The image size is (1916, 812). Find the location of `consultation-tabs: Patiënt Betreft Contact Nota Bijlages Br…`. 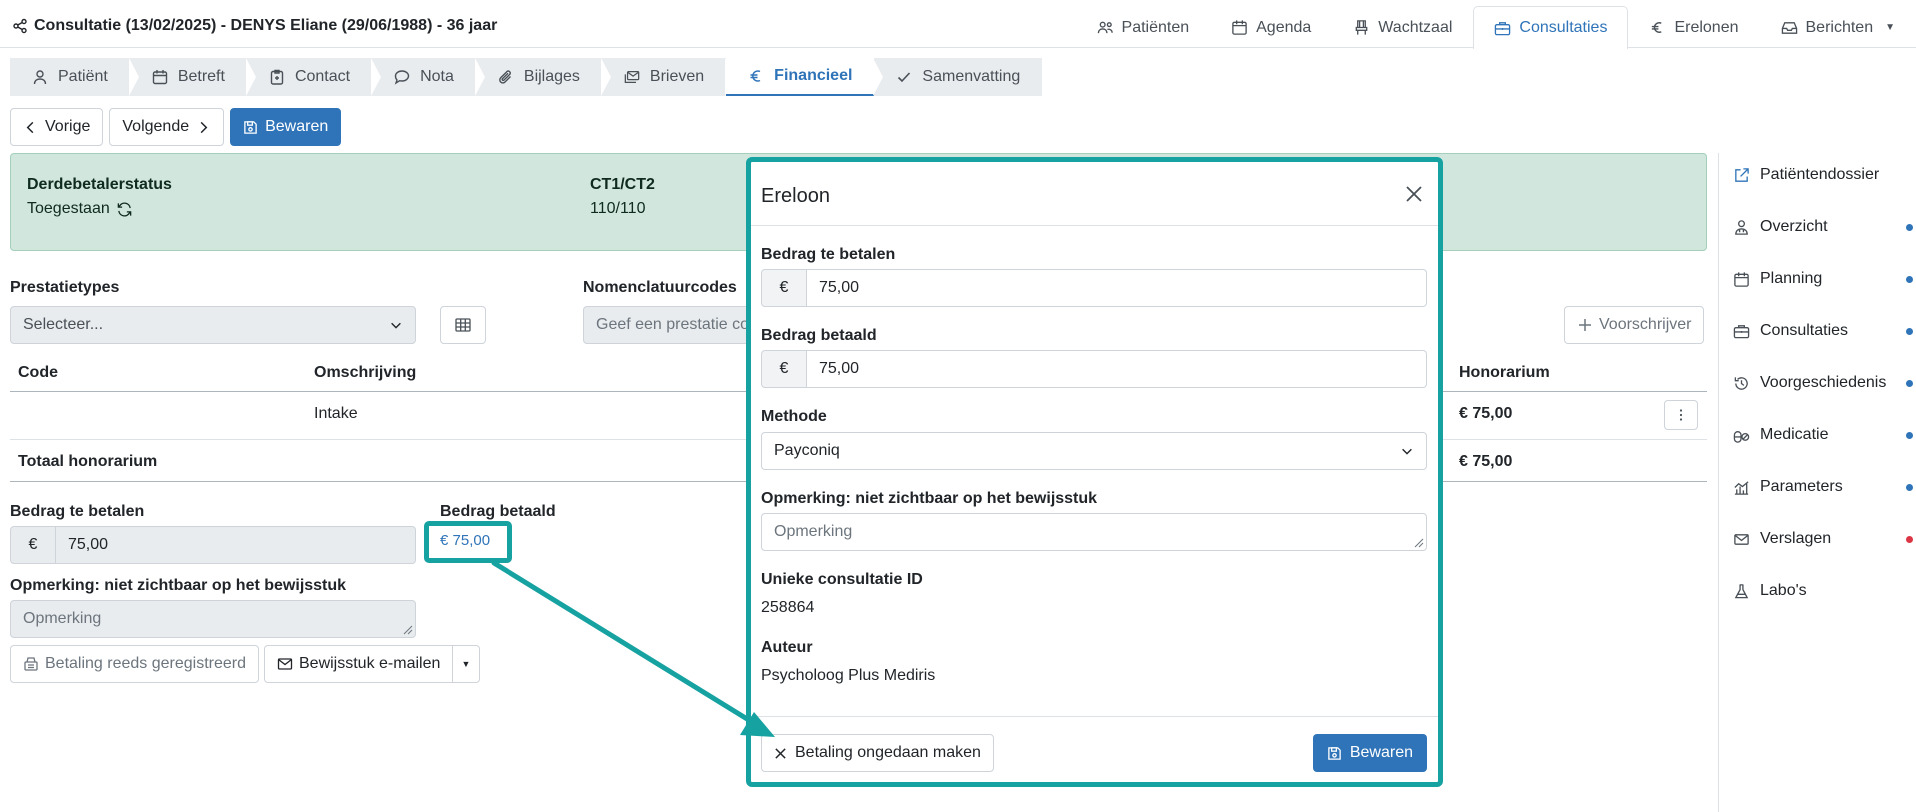

consultation-tabs: Patiënt Betreft Contact Nota Bijlages Br… is located at coordinates (526, 77).